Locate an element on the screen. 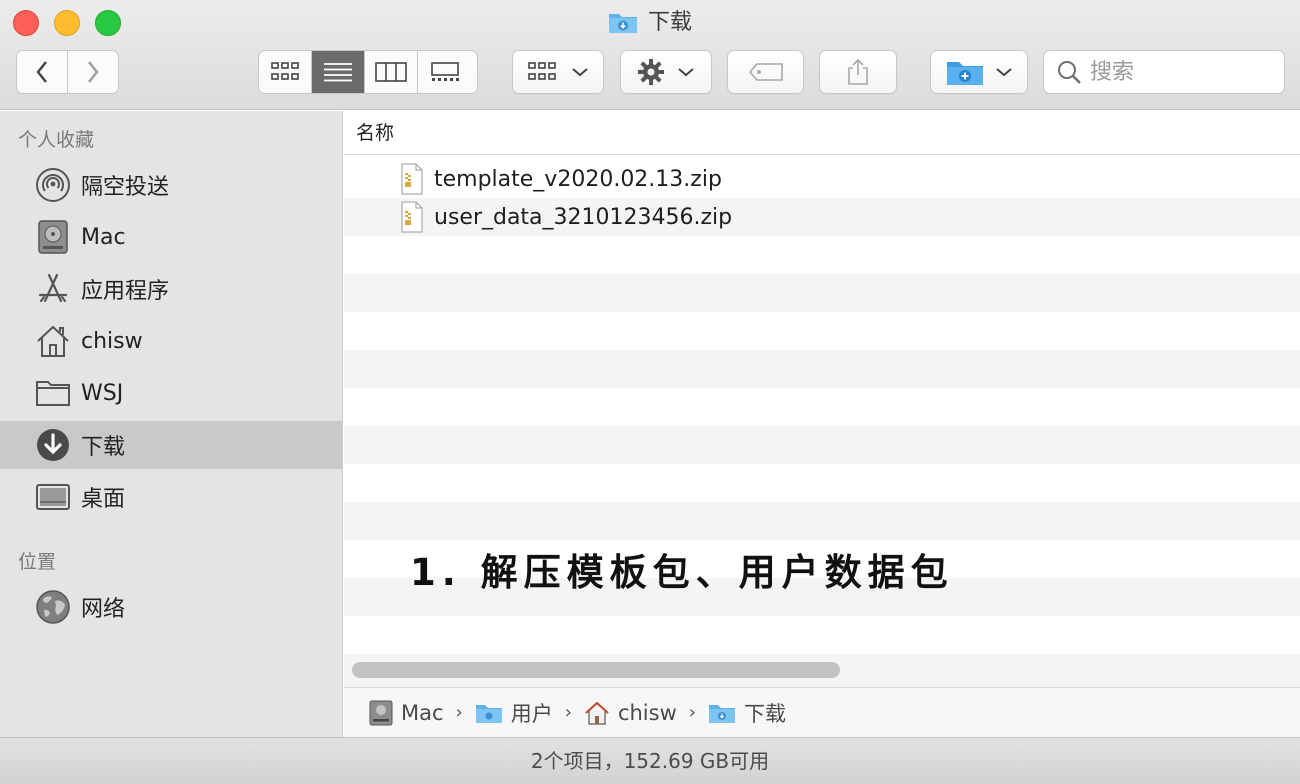  sidebar-item-wsj: WSJ is located at coordinates (171, 393).